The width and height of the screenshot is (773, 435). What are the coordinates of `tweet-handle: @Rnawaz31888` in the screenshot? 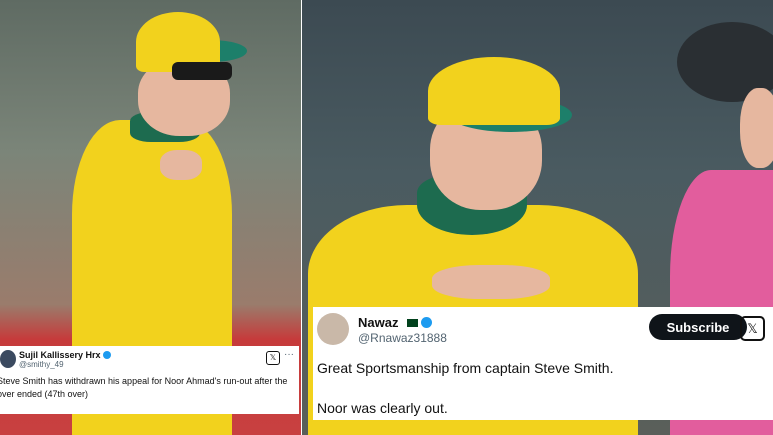 It's located at (402, 338).